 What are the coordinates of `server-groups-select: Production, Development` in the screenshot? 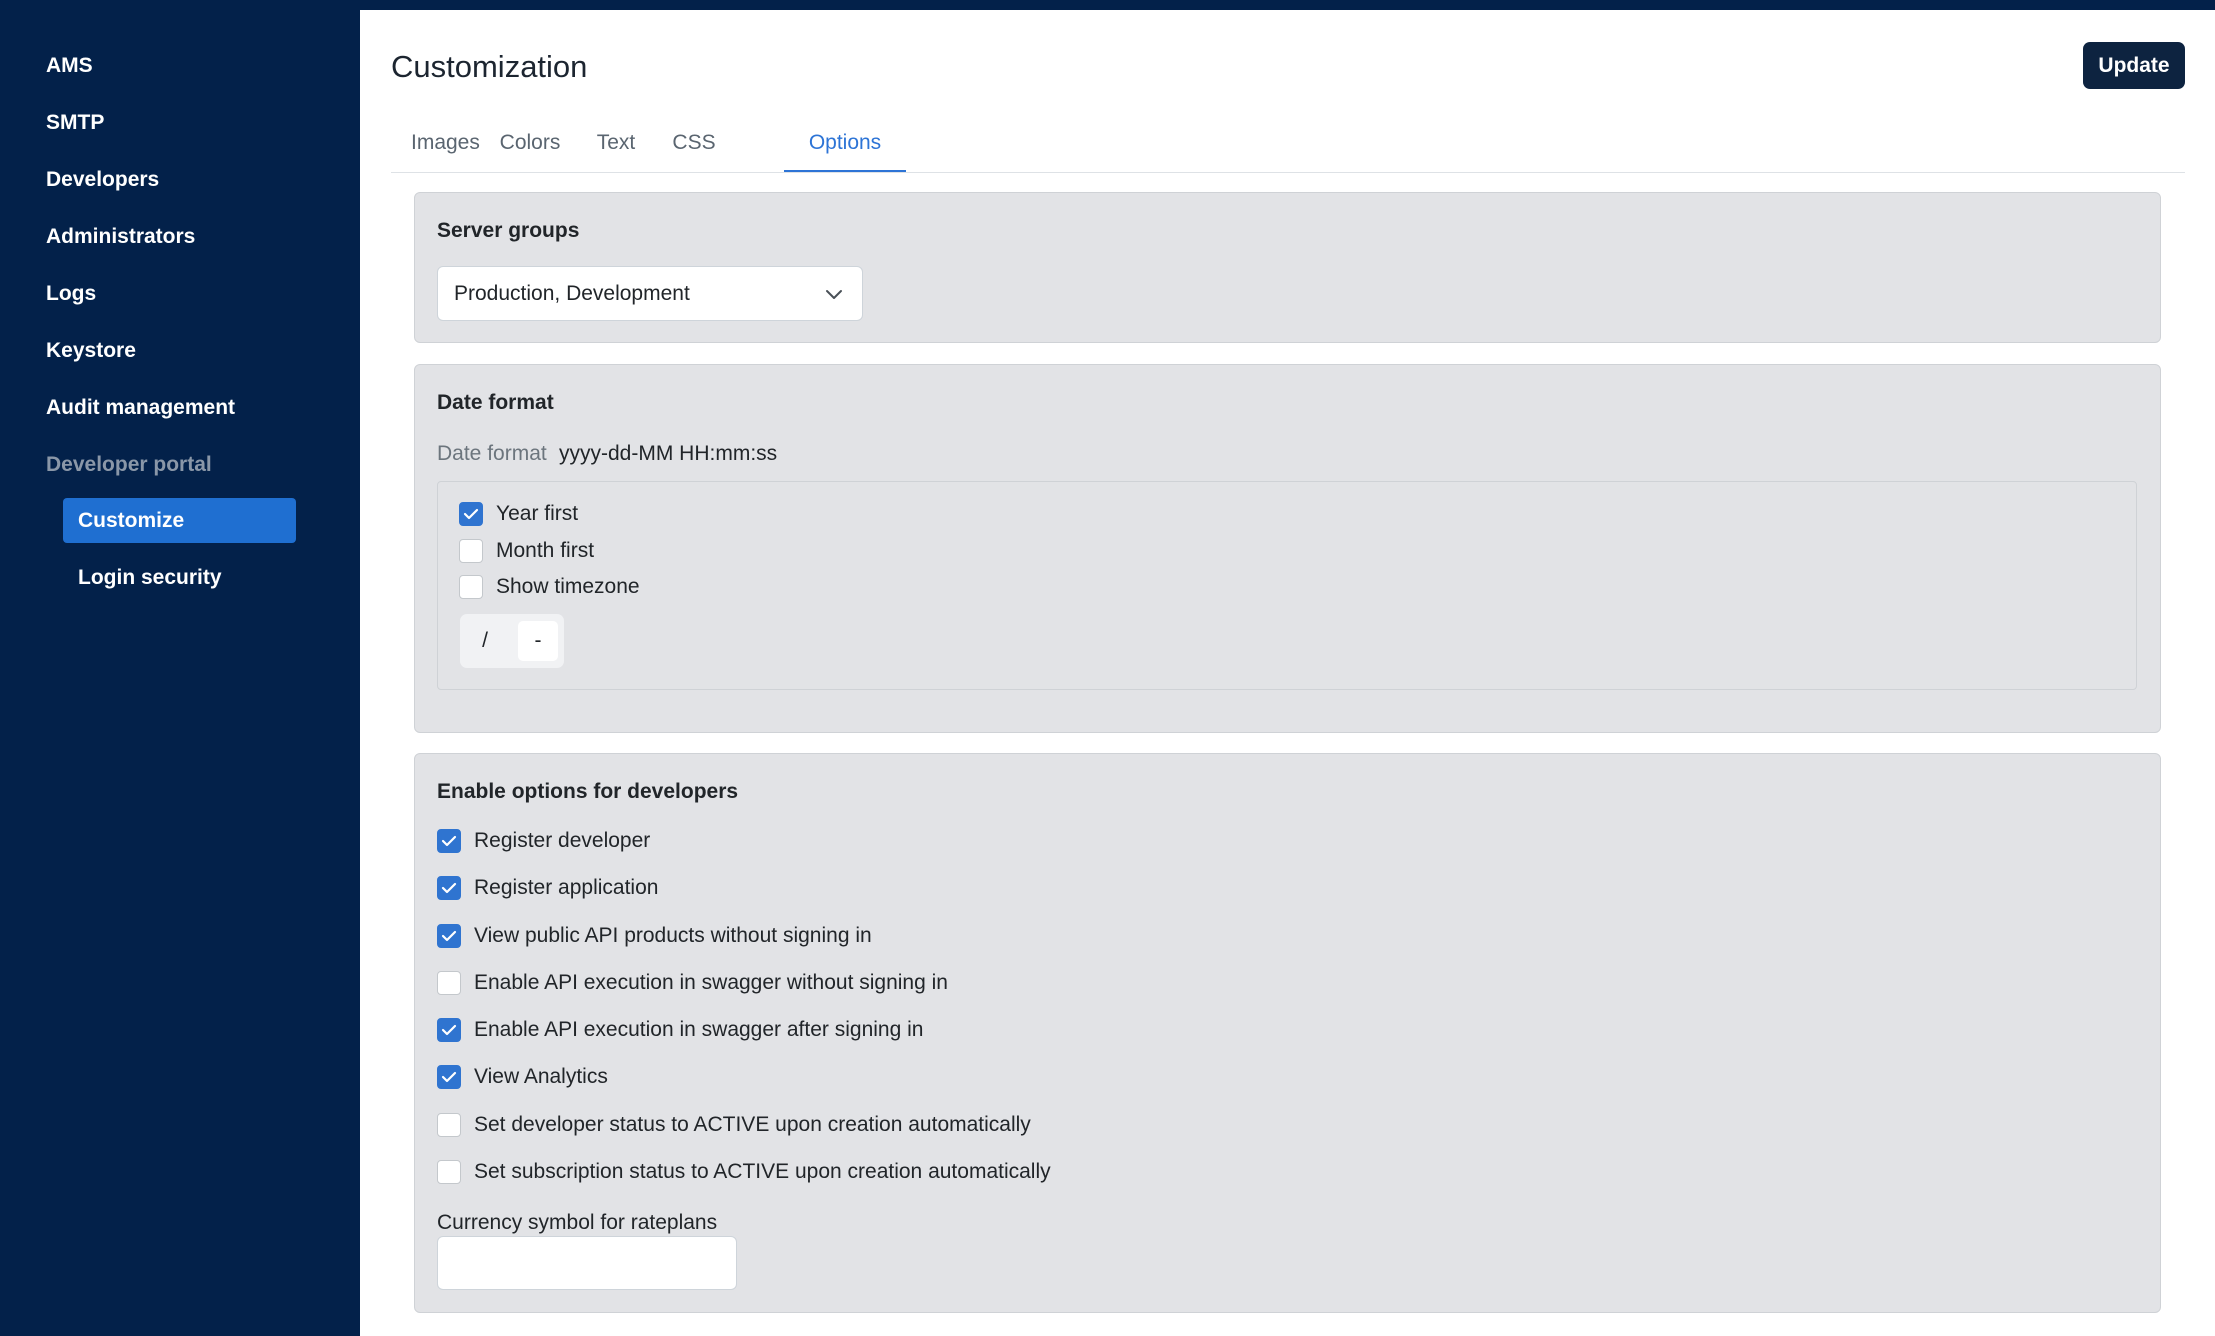 It's located at (650, 293).